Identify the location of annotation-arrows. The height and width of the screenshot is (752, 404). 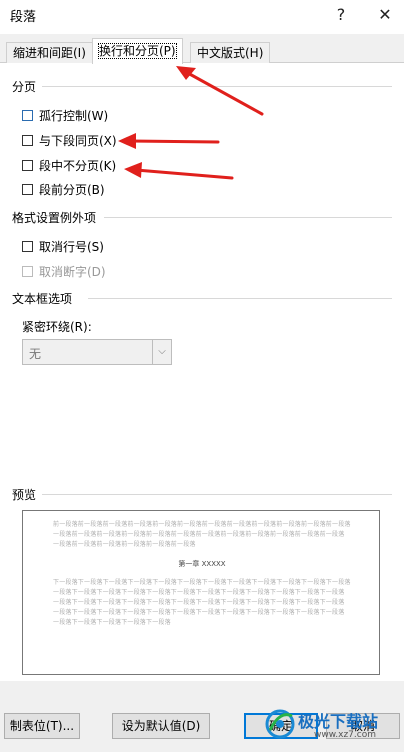
(191, 123).